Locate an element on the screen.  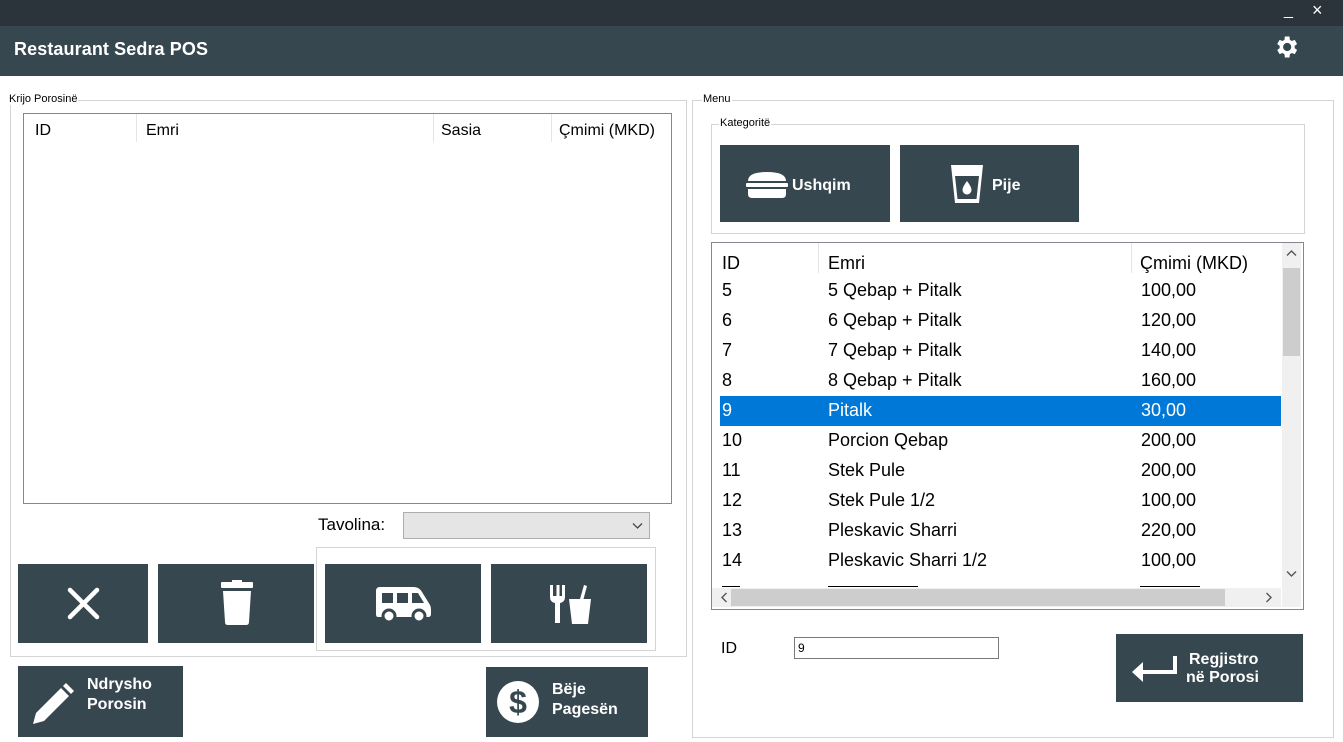
register-to-order-button: Regjistro në Porosi is located at coordinates (1209, 668).